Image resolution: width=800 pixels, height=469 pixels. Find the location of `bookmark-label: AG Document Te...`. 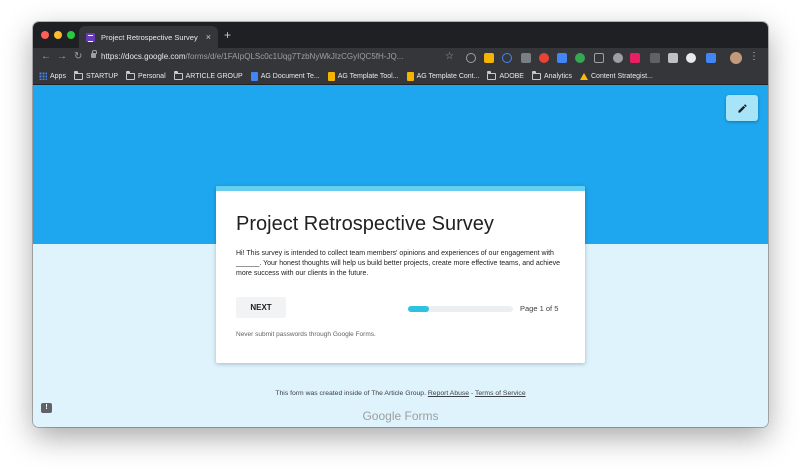

bookmark-label: AG Document Te... is located at coordinates (290, 76).